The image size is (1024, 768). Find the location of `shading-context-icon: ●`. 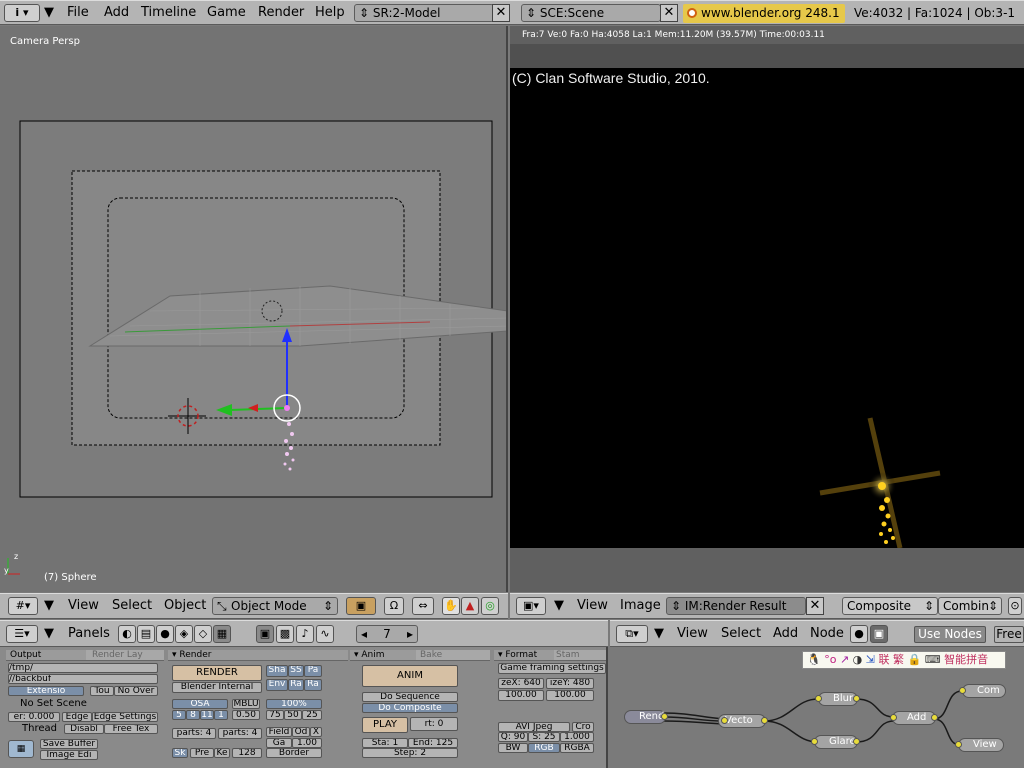

shading-context-icon: ● is located at coordinates (165, 634).